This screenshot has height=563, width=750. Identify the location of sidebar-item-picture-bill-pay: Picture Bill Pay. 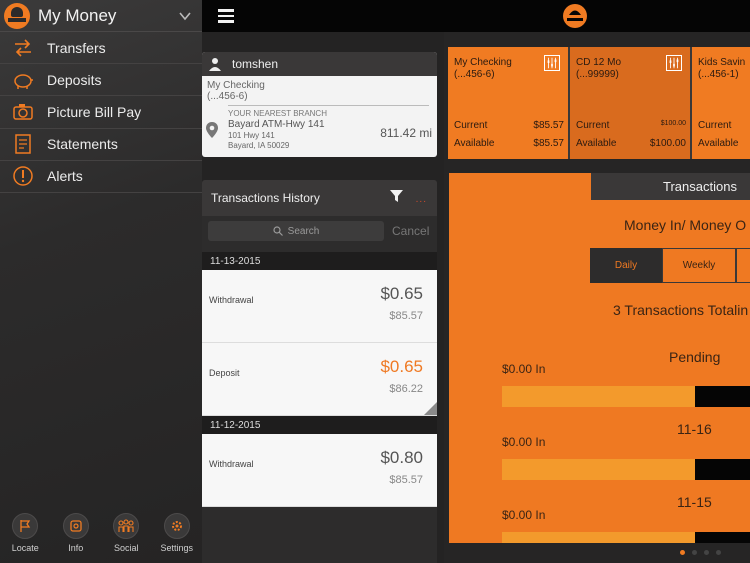
(101, 112).